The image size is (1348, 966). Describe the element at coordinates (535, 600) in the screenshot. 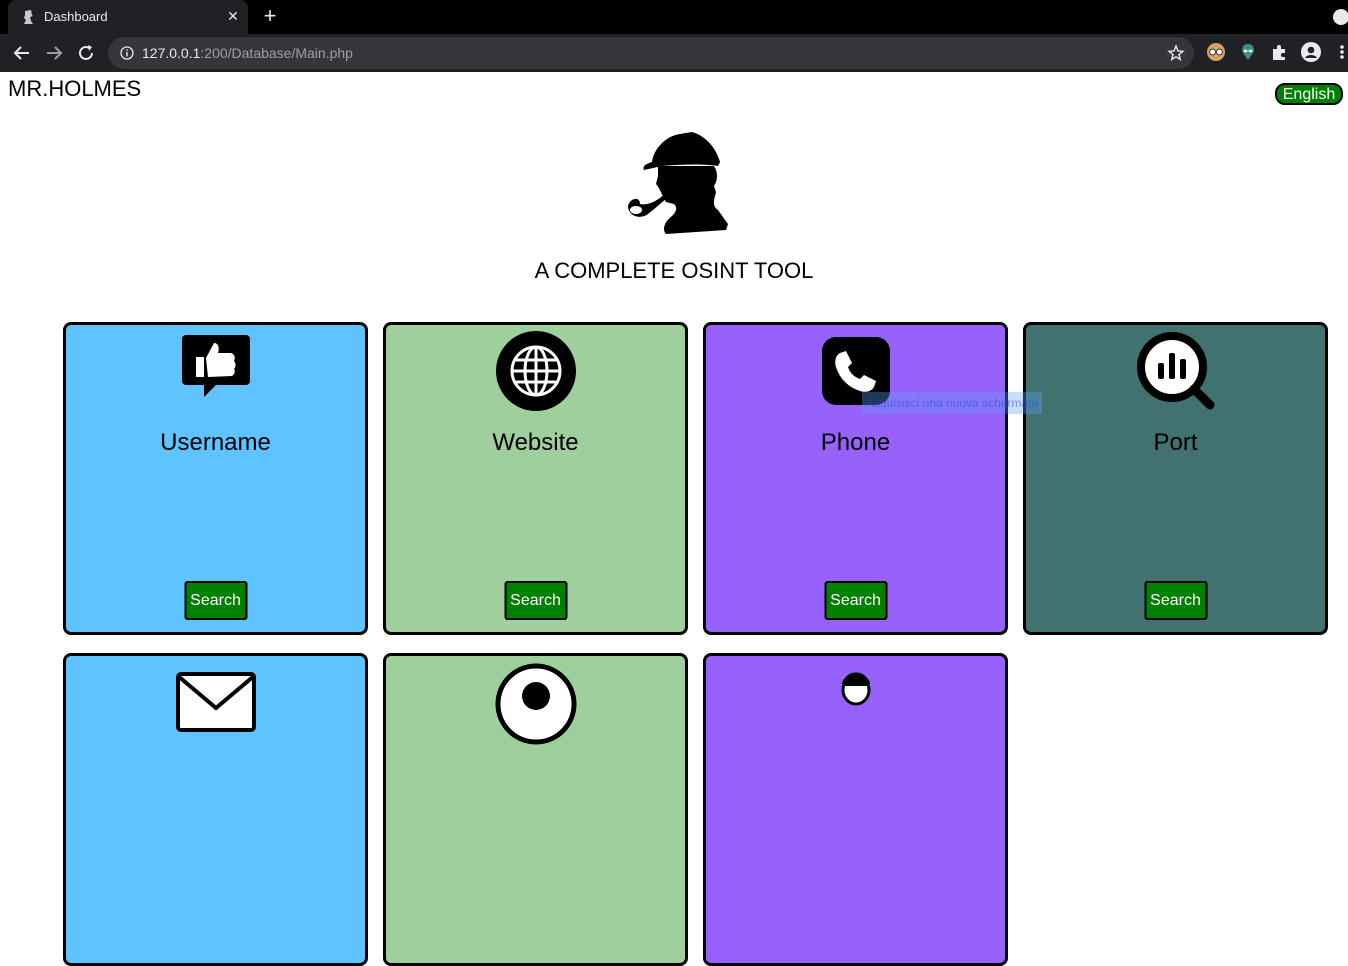

I see `website-search-button: Search` at that location.